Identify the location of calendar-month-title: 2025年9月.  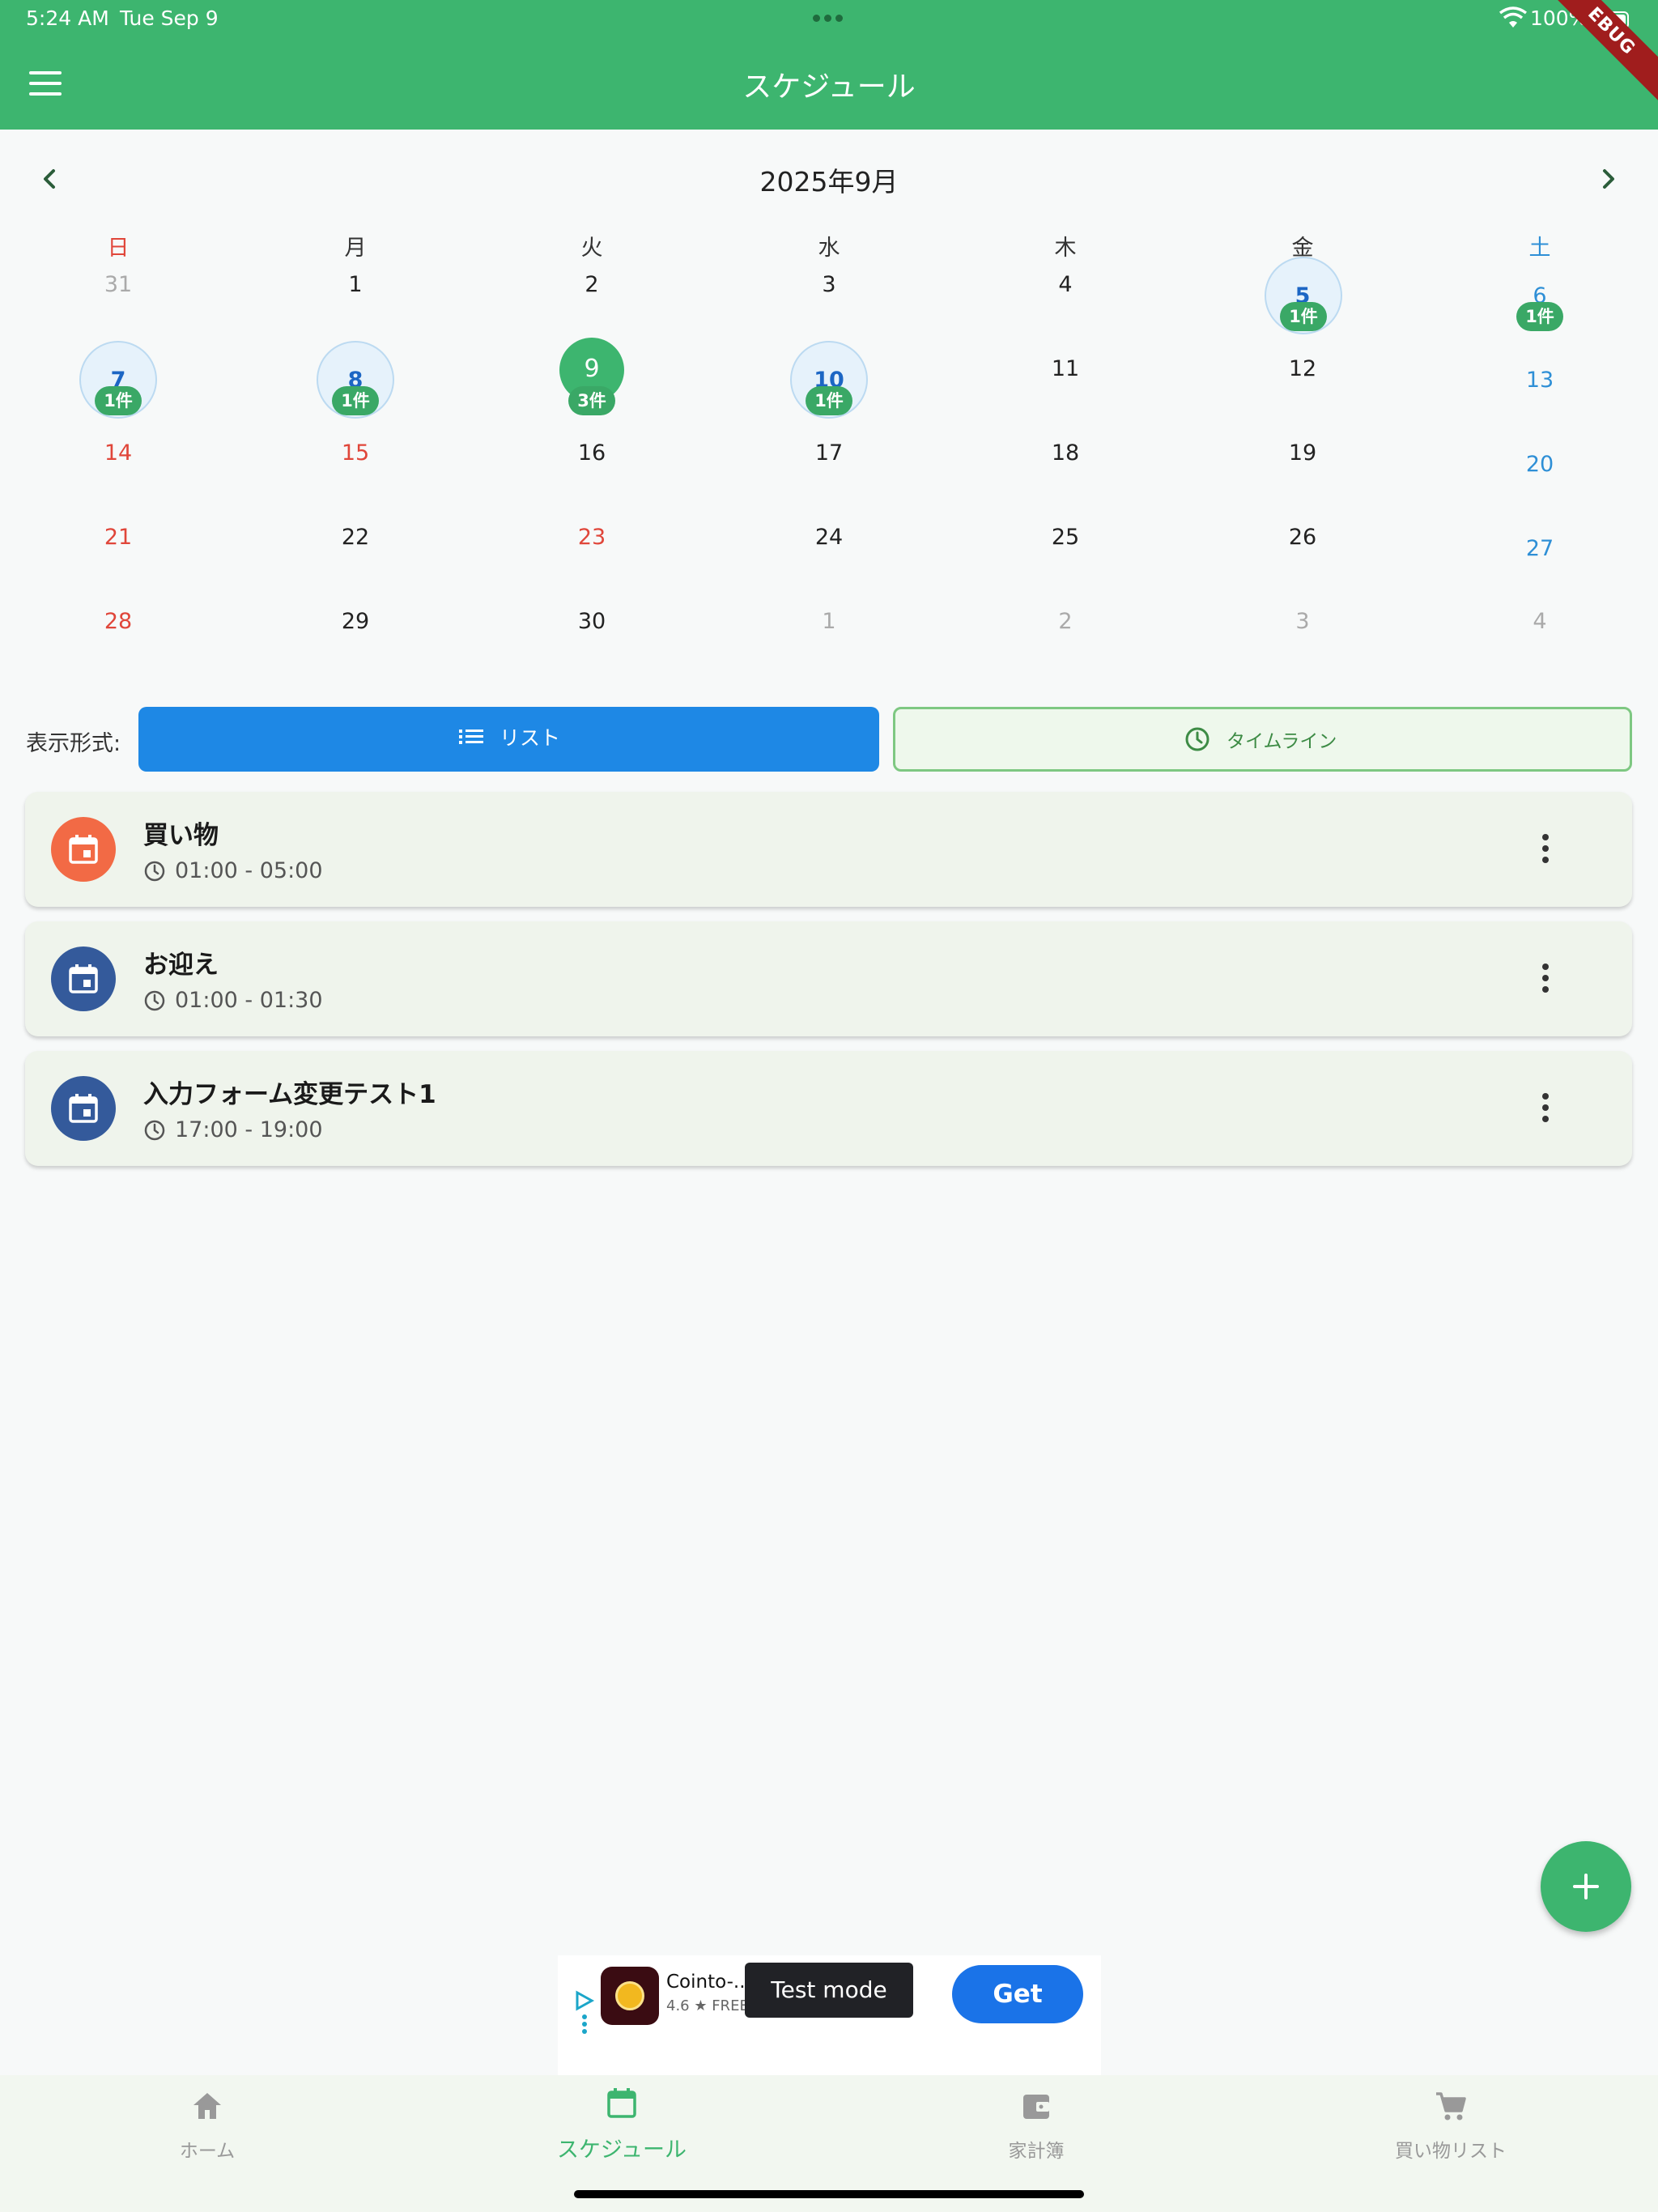
(829, 182).